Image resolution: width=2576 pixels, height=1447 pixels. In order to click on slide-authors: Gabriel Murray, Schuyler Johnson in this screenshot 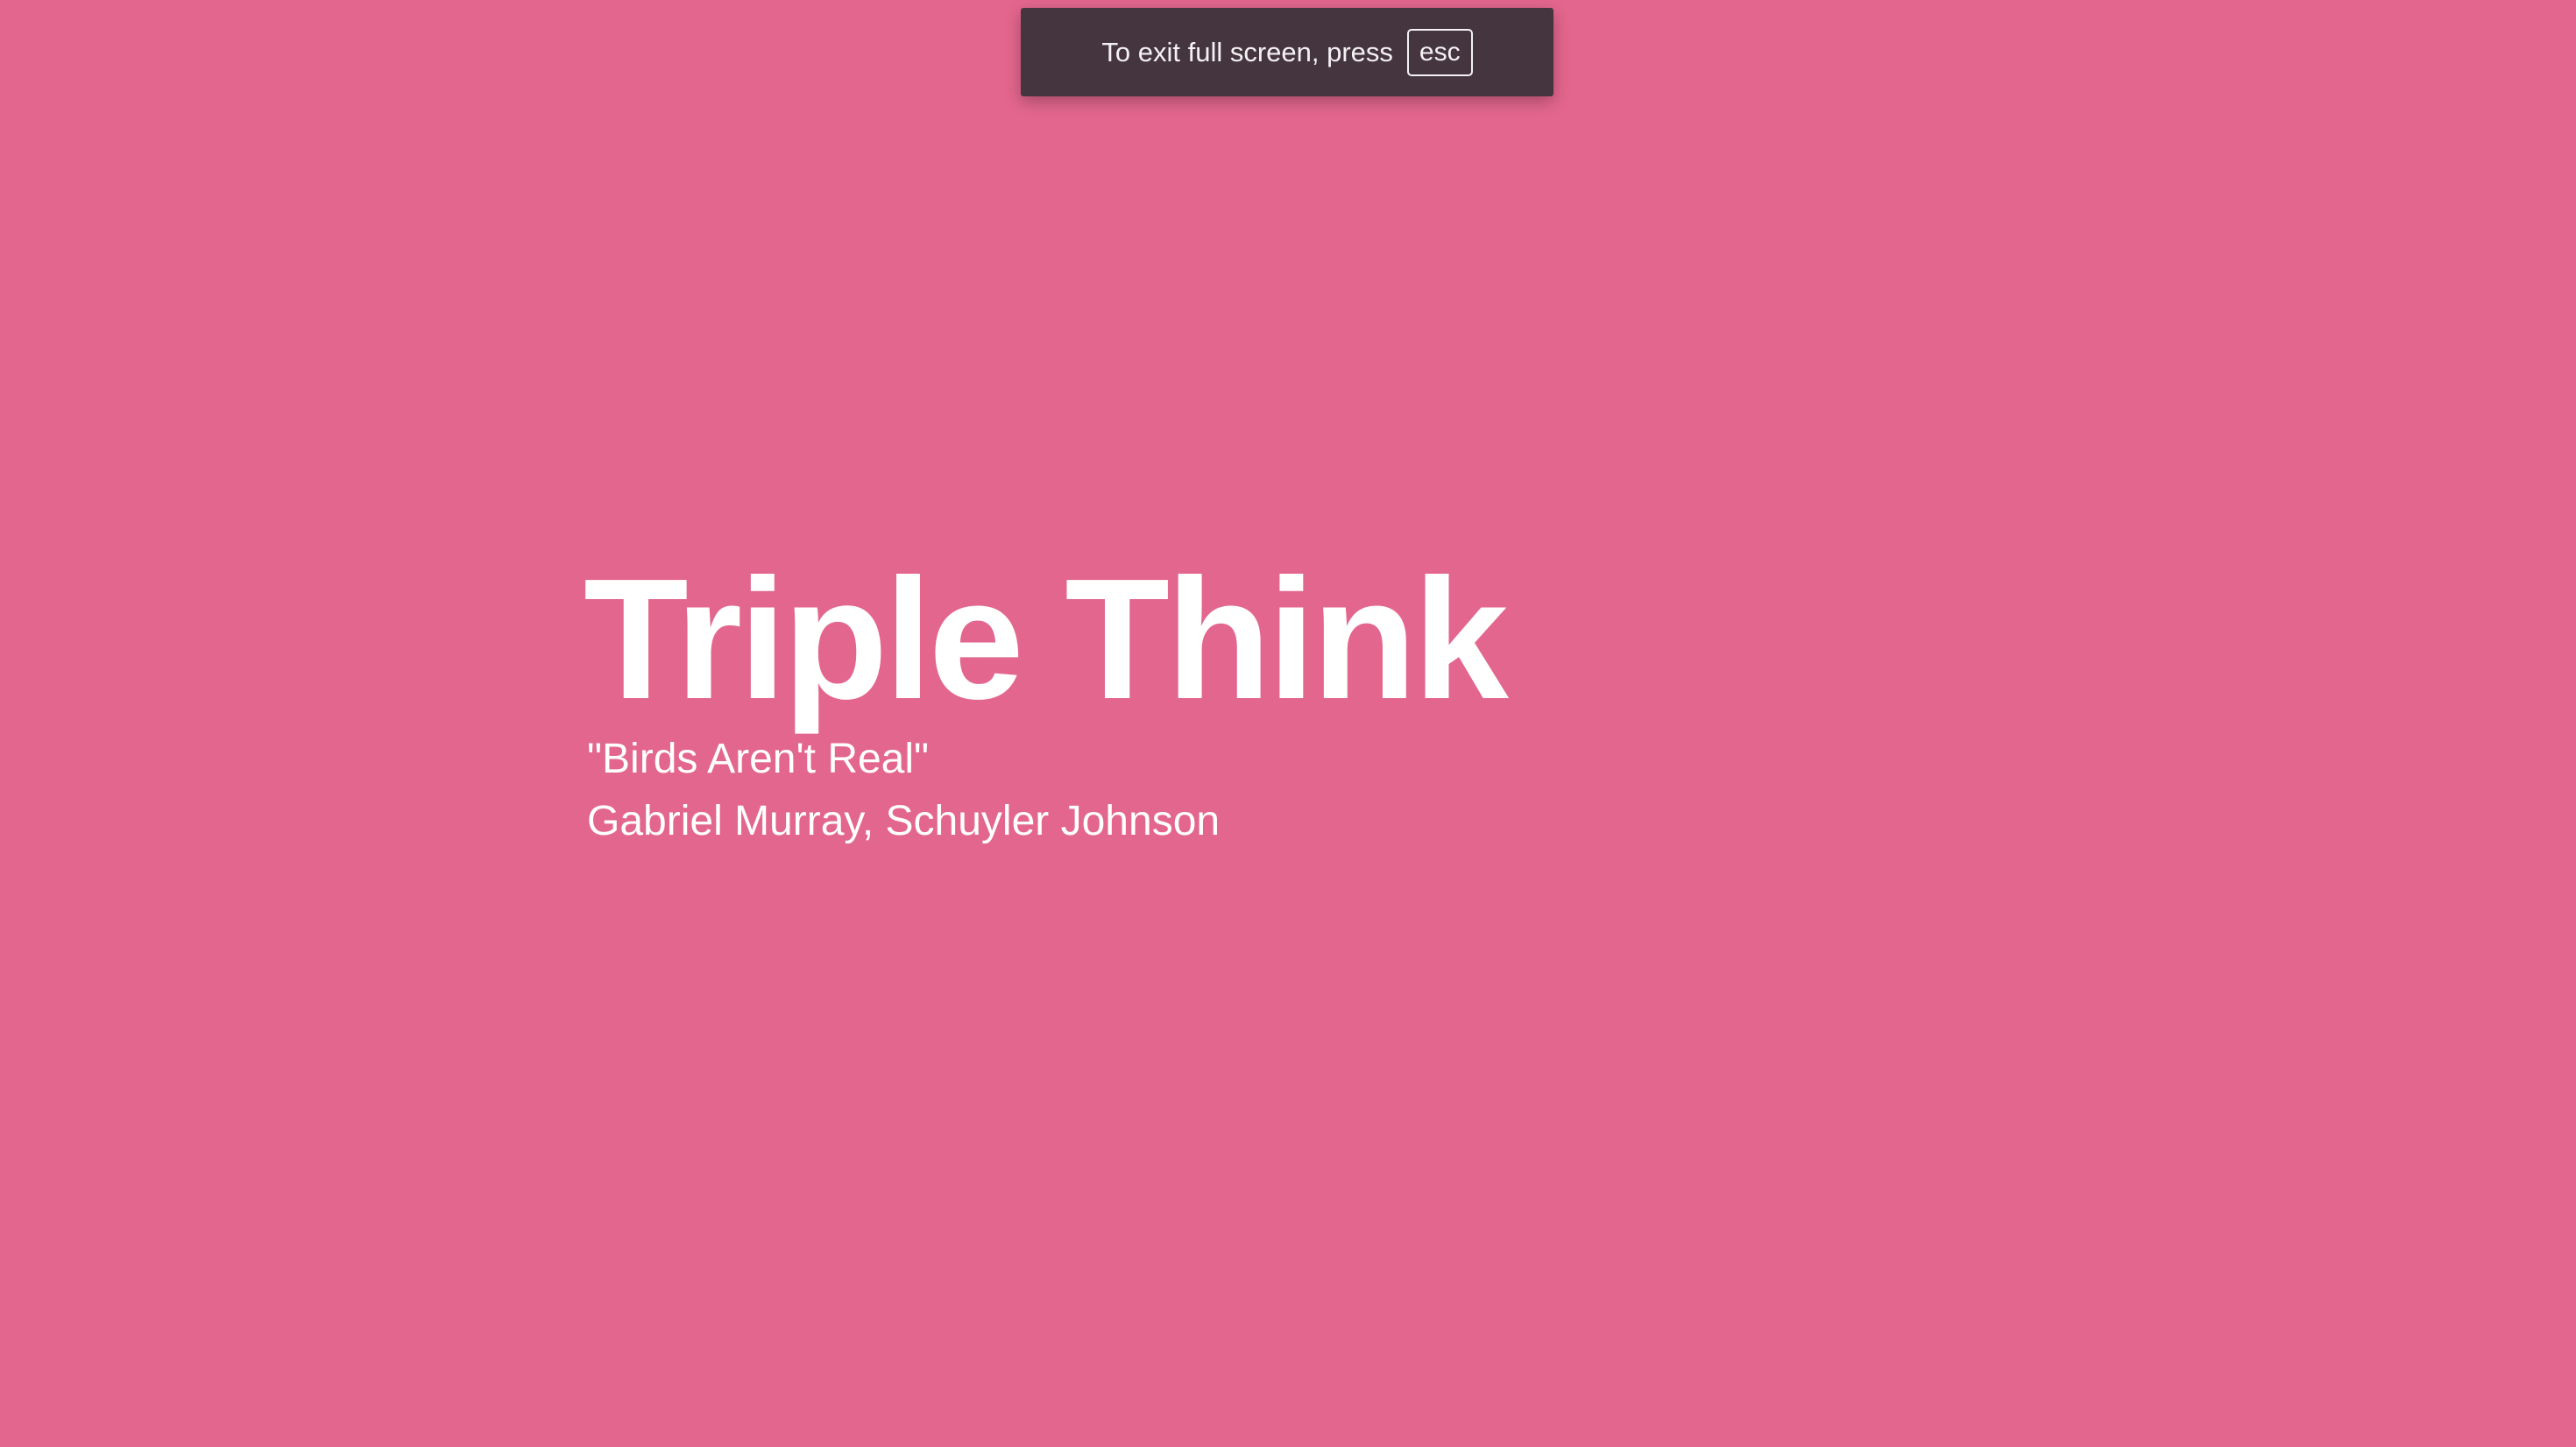, I will do `click(904, 821)`.